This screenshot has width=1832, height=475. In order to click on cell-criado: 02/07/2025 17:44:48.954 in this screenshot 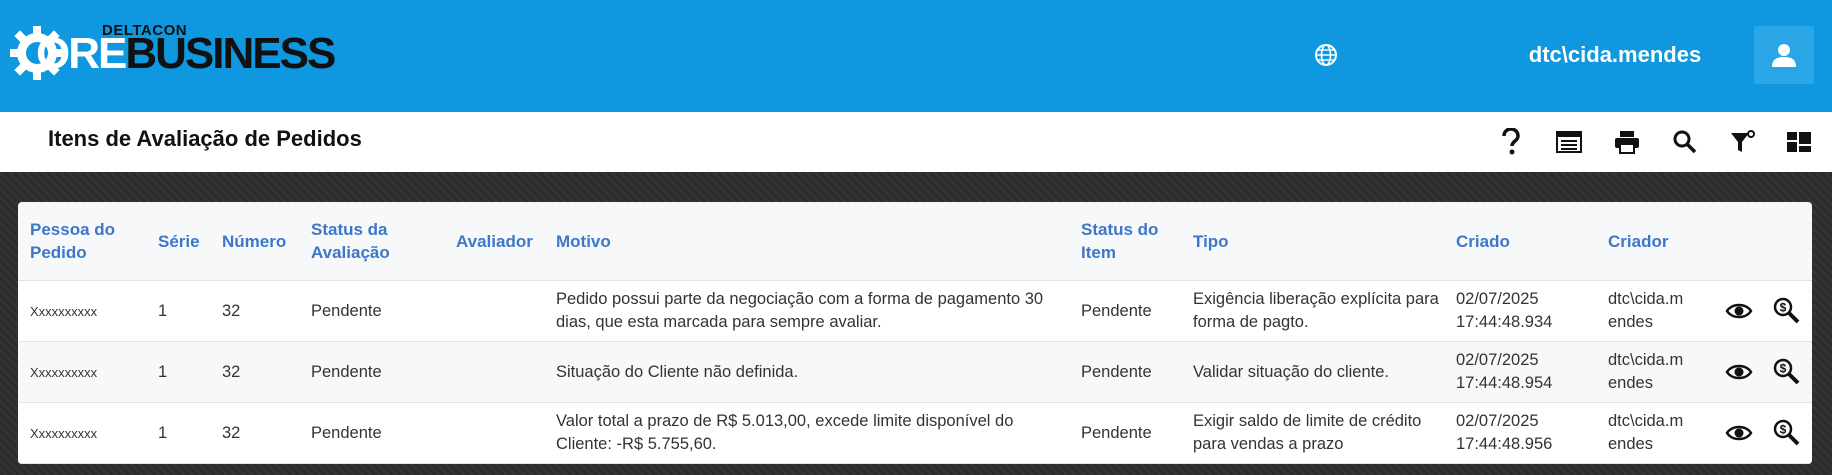, I will do `click(1520, 372)`.